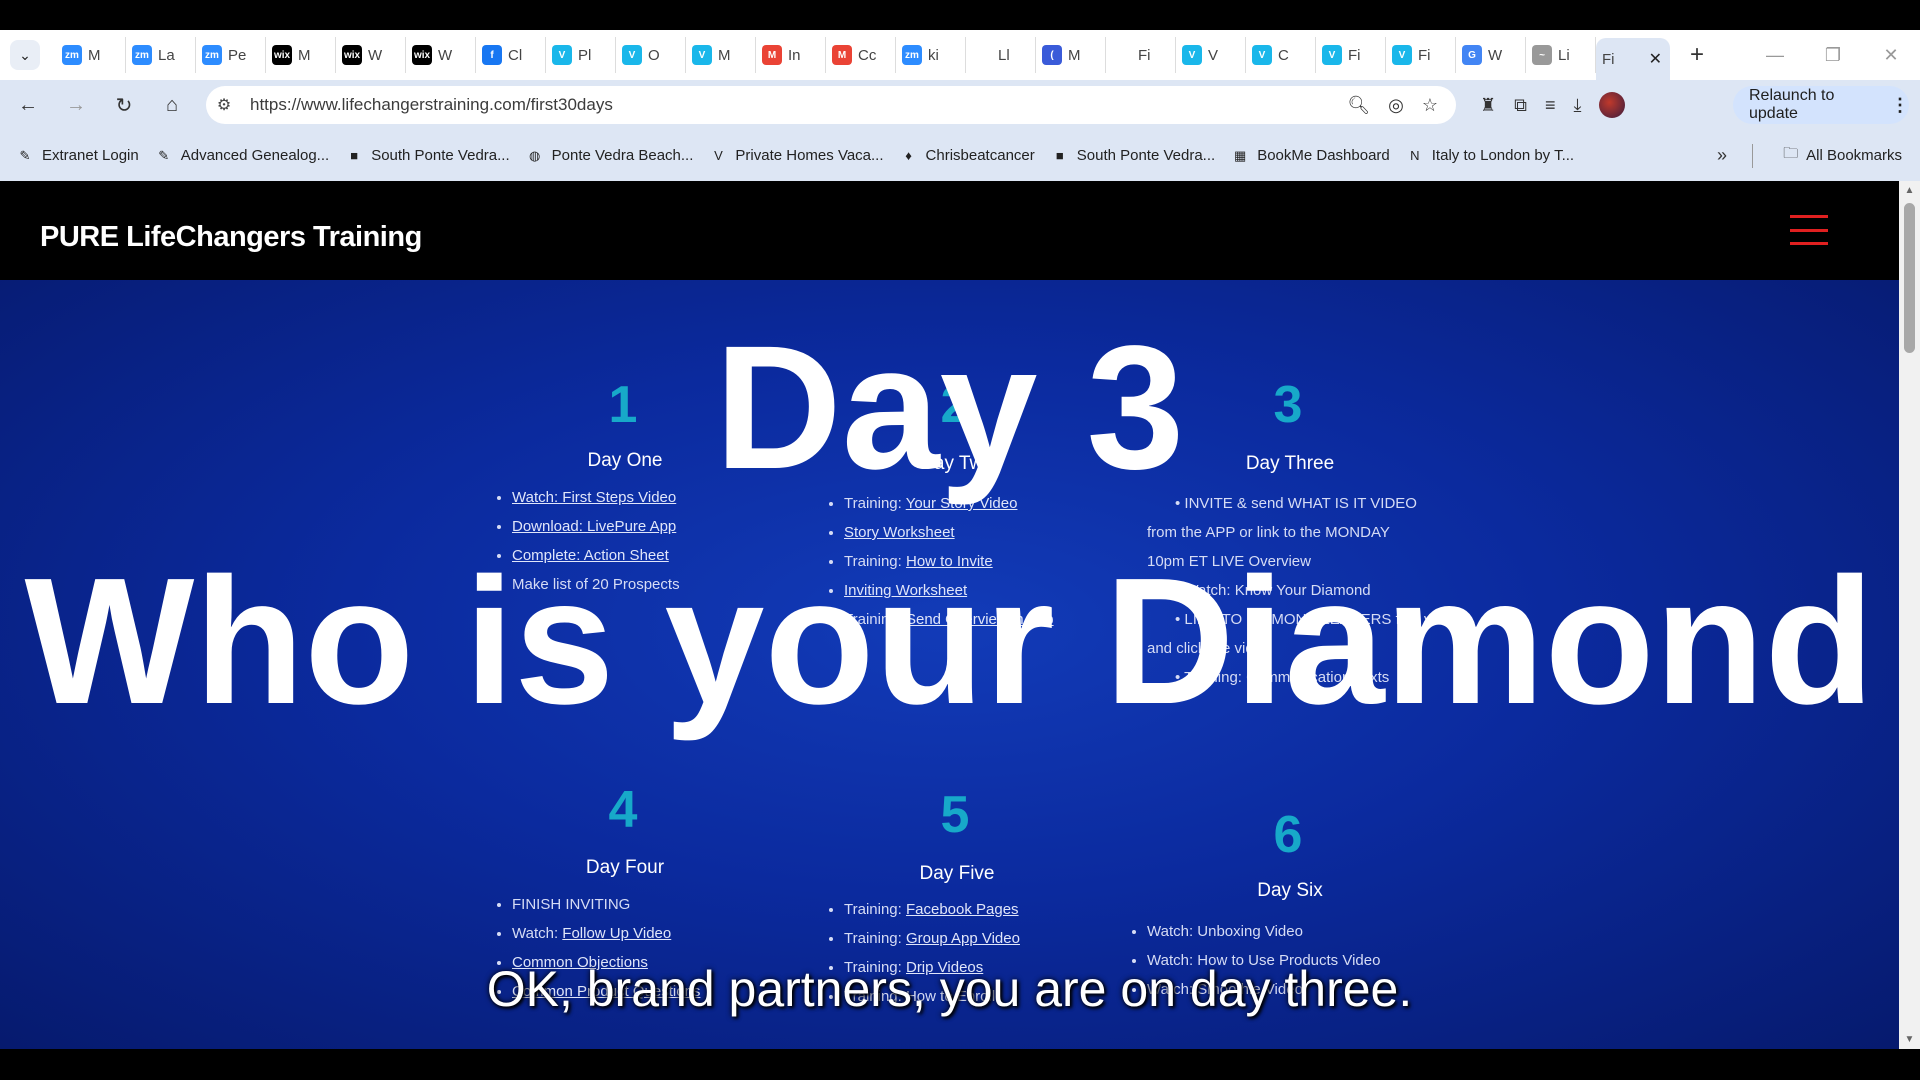  I want to click on browser-tab: M In, so click(791, 55).